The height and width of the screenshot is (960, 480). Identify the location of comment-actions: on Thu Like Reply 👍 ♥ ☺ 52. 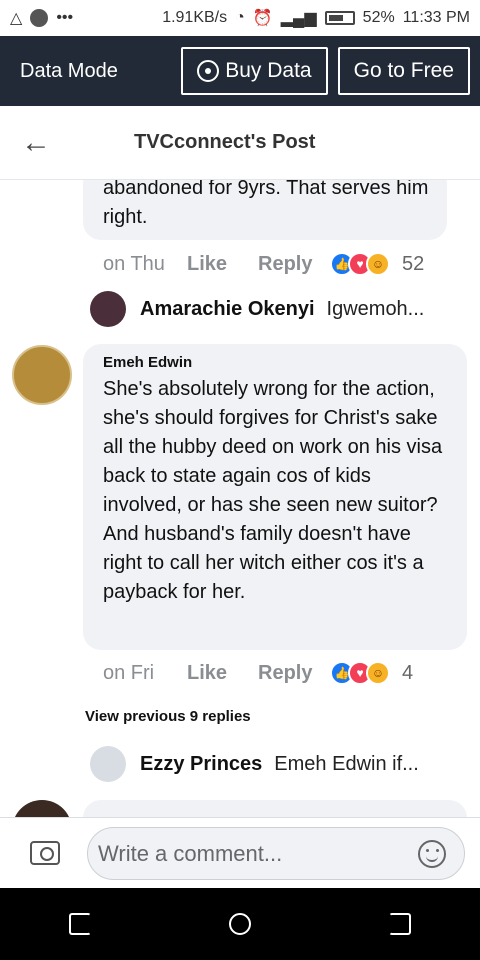
(263, 264).